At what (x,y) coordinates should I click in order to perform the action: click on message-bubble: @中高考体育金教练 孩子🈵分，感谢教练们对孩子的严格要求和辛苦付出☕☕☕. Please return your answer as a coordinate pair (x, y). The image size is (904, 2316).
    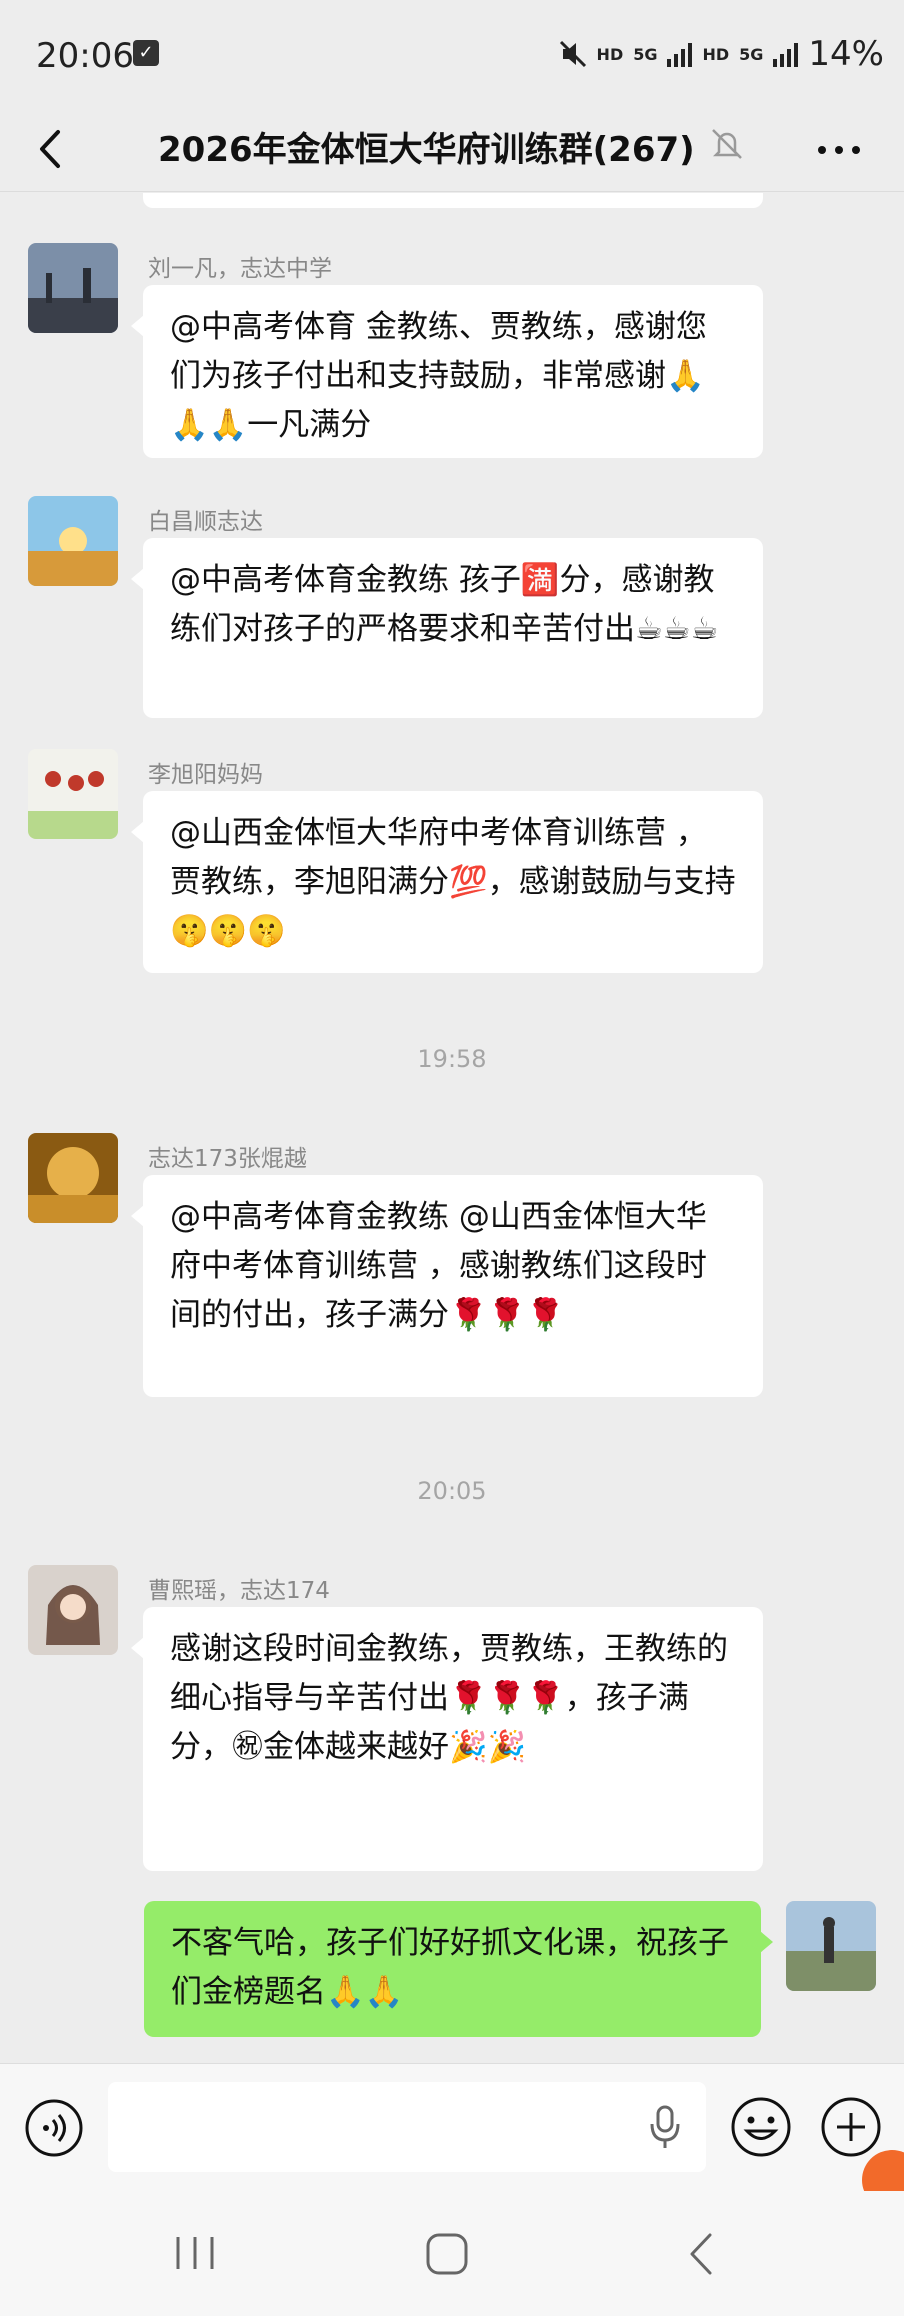
    Looking at the image, I should click on (447, 628).